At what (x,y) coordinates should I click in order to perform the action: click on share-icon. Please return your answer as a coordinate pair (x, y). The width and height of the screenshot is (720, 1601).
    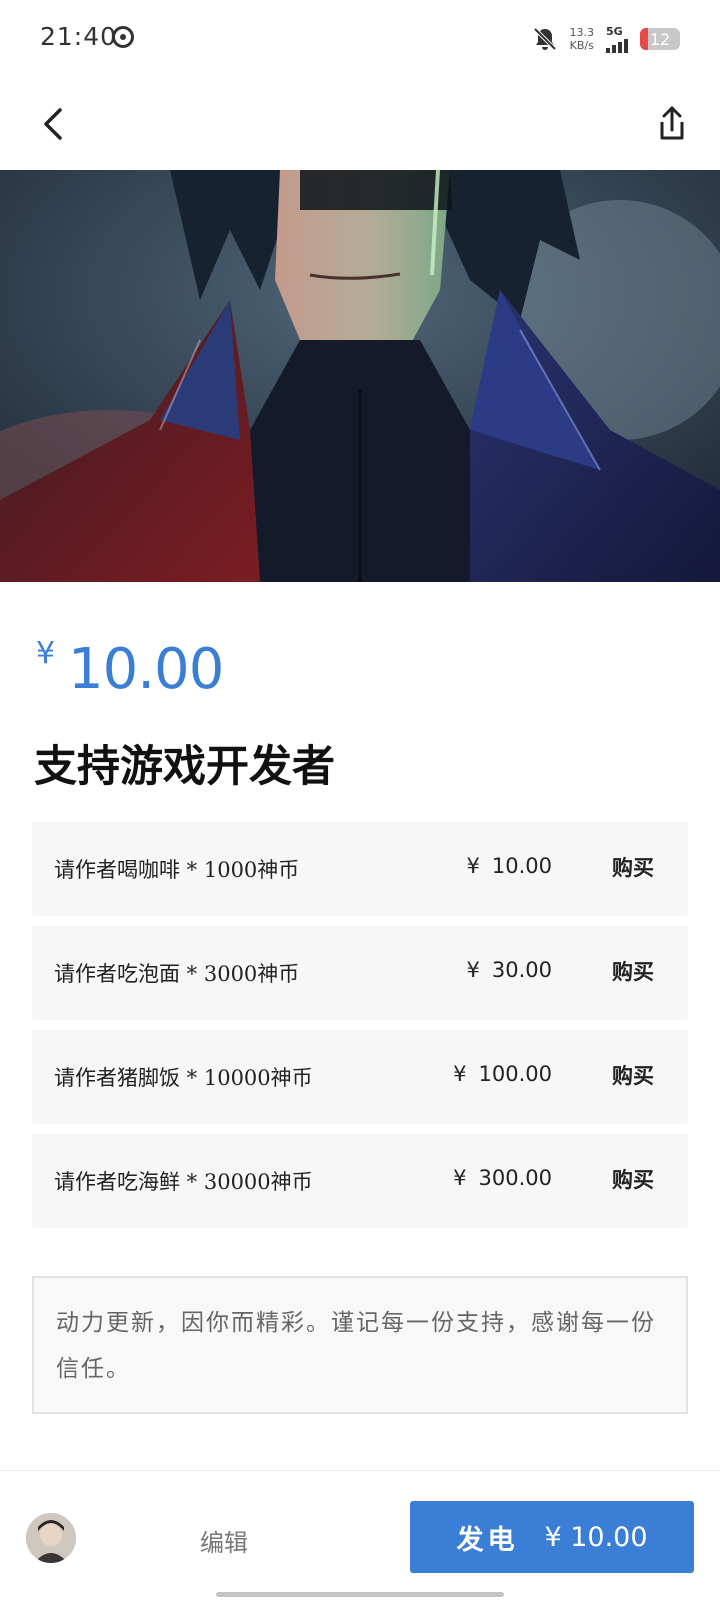
    Looking at the image, I should click on (672, 123).